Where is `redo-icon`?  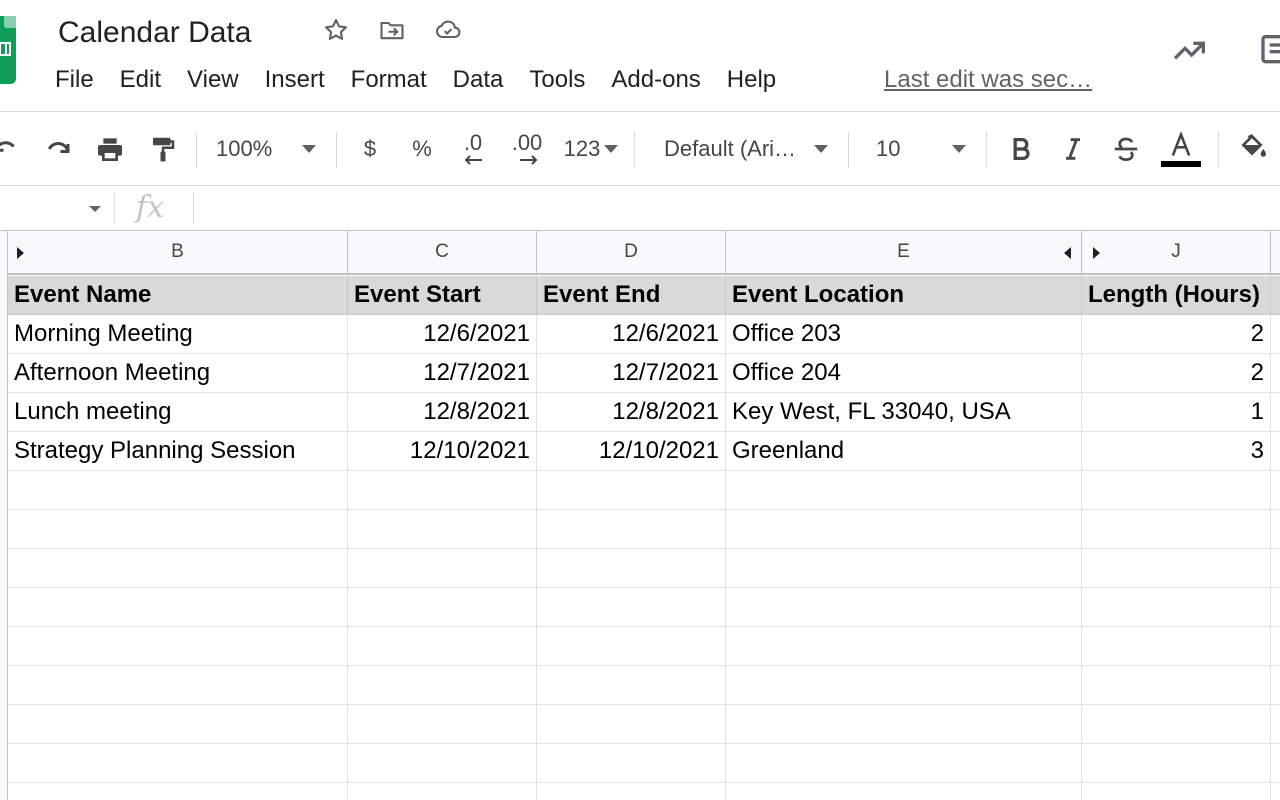
redo-icon is located at coordinates (58, 149).